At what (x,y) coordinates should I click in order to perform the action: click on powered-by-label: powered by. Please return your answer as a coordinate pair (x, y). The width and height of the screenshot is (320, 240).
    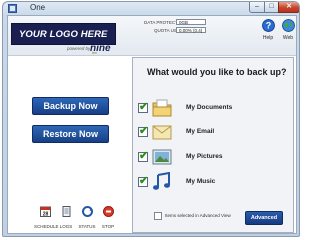
    Looking at the image, I should click on (79, 48).